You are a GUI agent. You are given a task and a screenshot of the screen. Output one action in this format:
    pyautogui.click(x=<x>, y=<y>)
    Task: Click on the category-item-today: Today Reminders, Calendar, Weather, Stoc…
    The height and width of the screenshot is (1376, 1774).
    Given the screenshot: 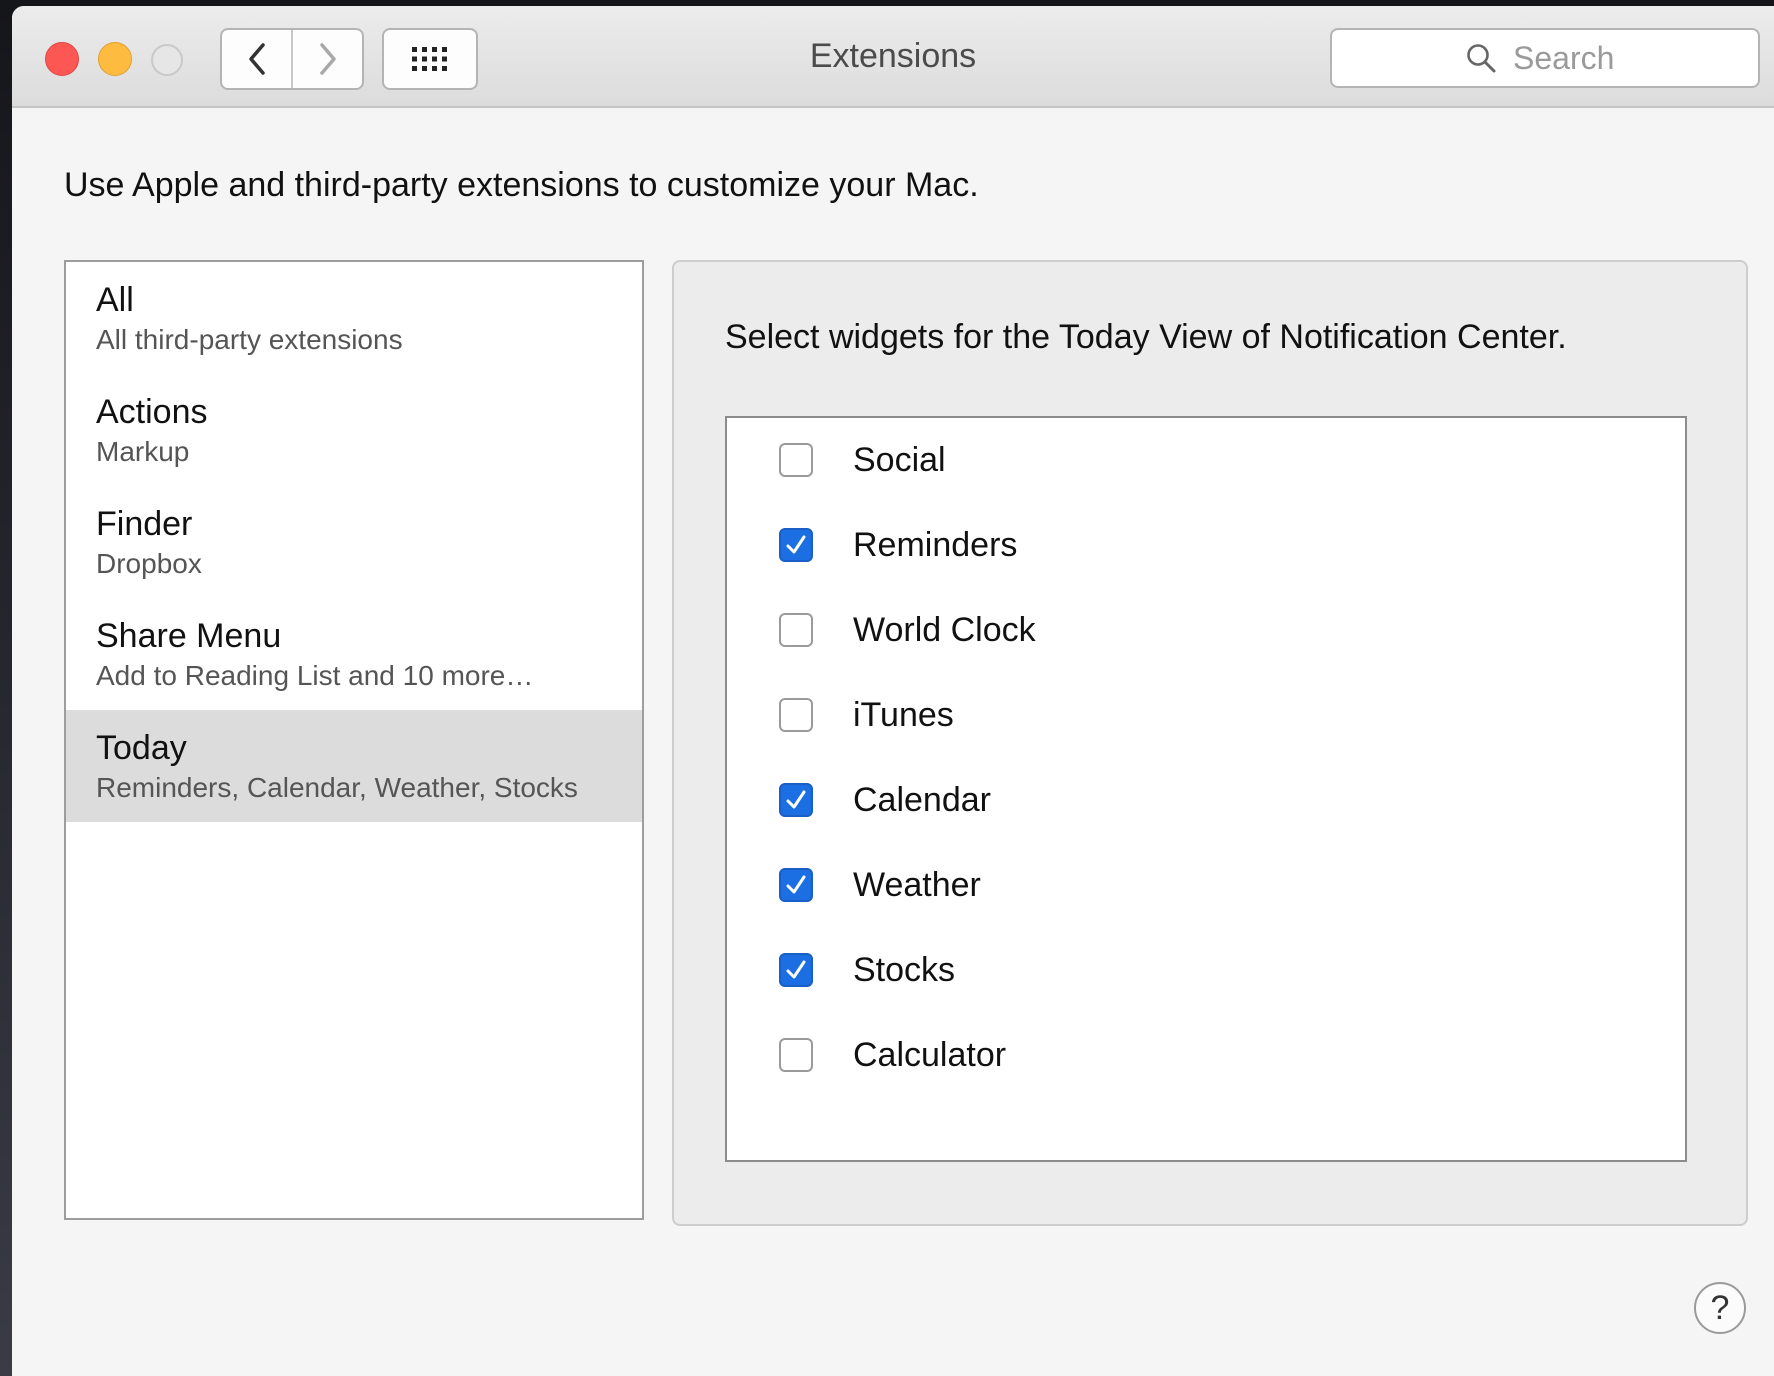 What is the action you would take?
    pyautogui.click(x=354, y=766)
    